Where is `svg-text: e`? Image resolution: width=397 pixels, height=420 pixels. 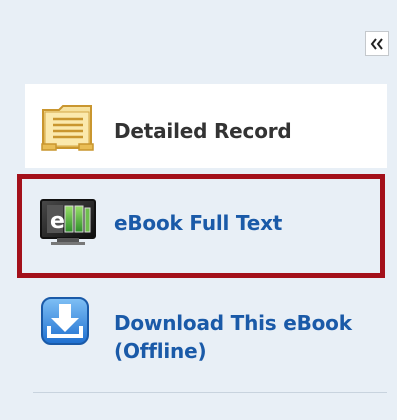 svg-text: e is located at coordinates (57, 221).